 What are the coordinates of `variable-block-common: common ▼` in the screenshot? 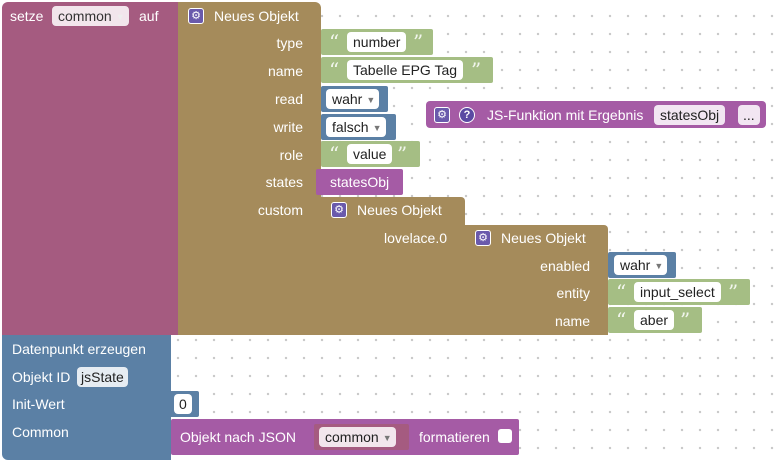 It's located at (361, 437).